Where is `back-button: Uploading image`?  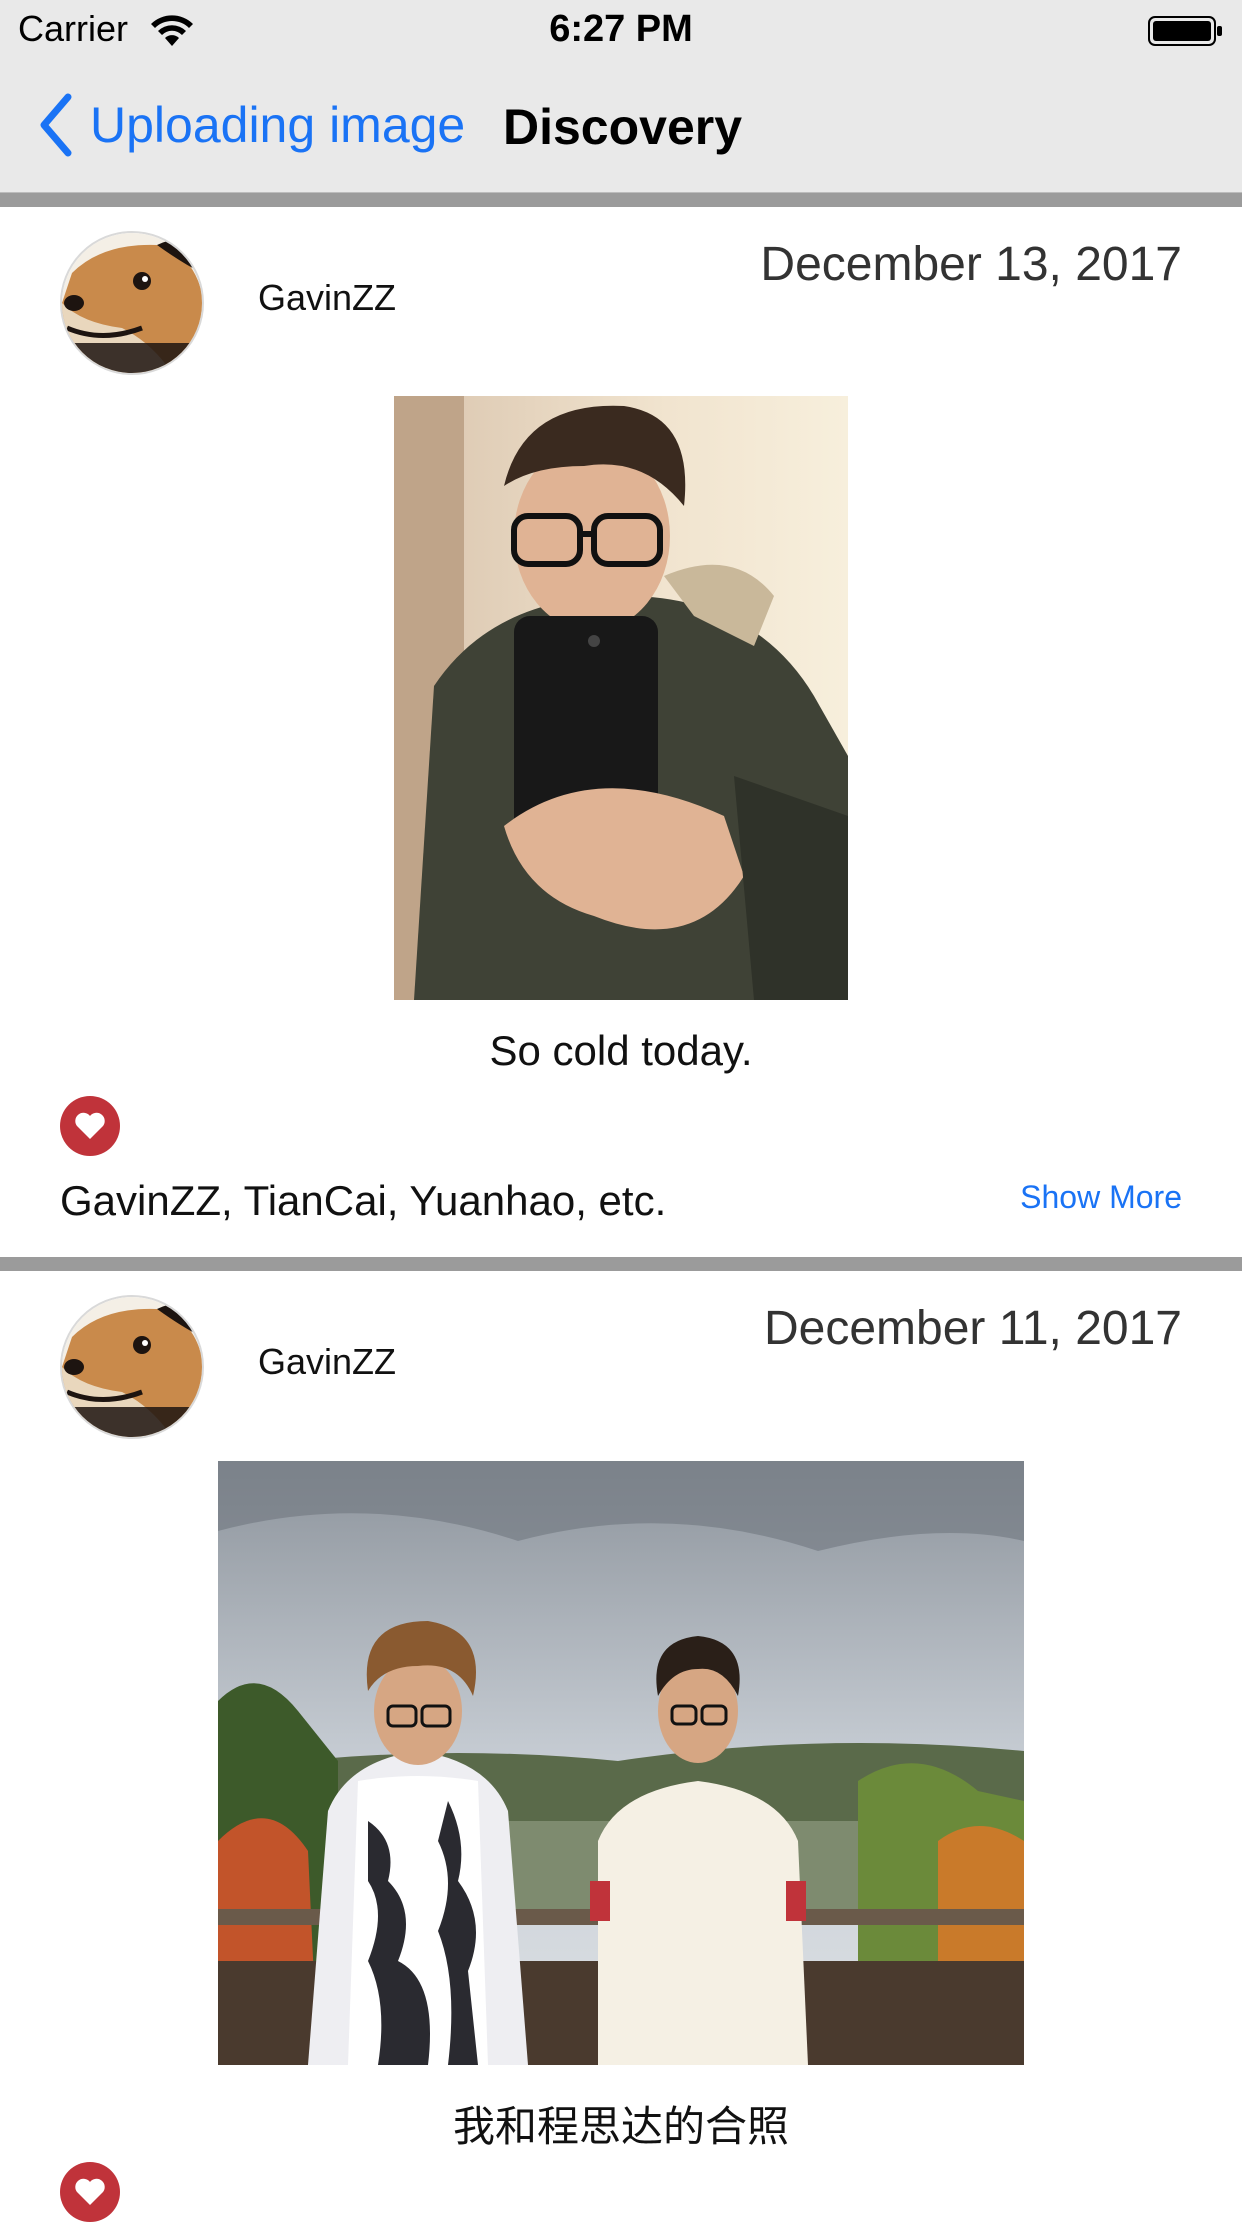 back-button: Uploading image is located at coordinates (250, 125).